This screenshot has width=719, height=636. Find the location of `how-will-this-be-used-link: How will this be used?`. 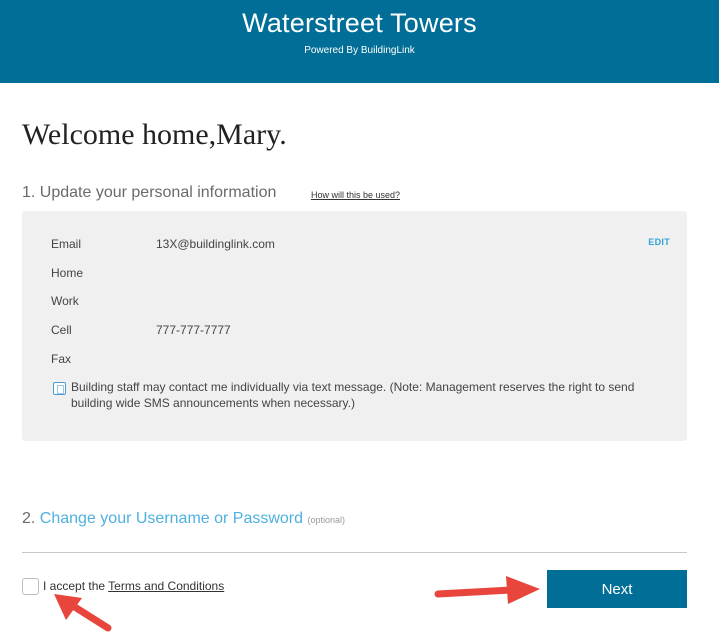

how-will-this-be-used-link: How will this be used? is located at coordinates (355, 195).